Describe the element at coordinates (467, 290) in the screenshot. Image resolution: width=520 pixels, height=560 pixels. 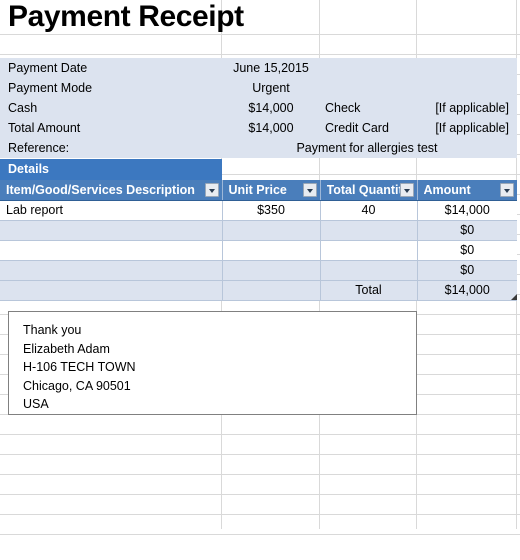
I see `total-row-amount: $14,000` at that location.